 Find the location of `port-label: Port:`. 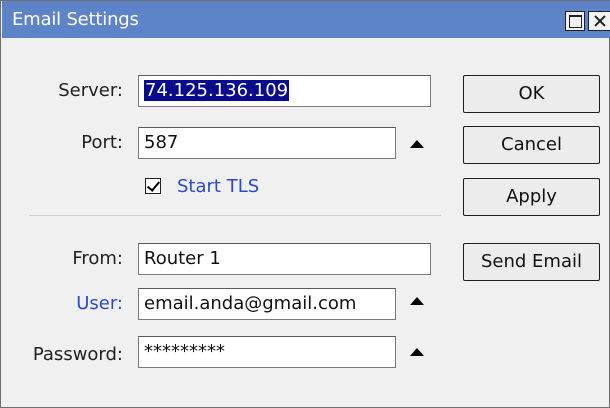

port-label: Port: is located at coordinates (102, 142).